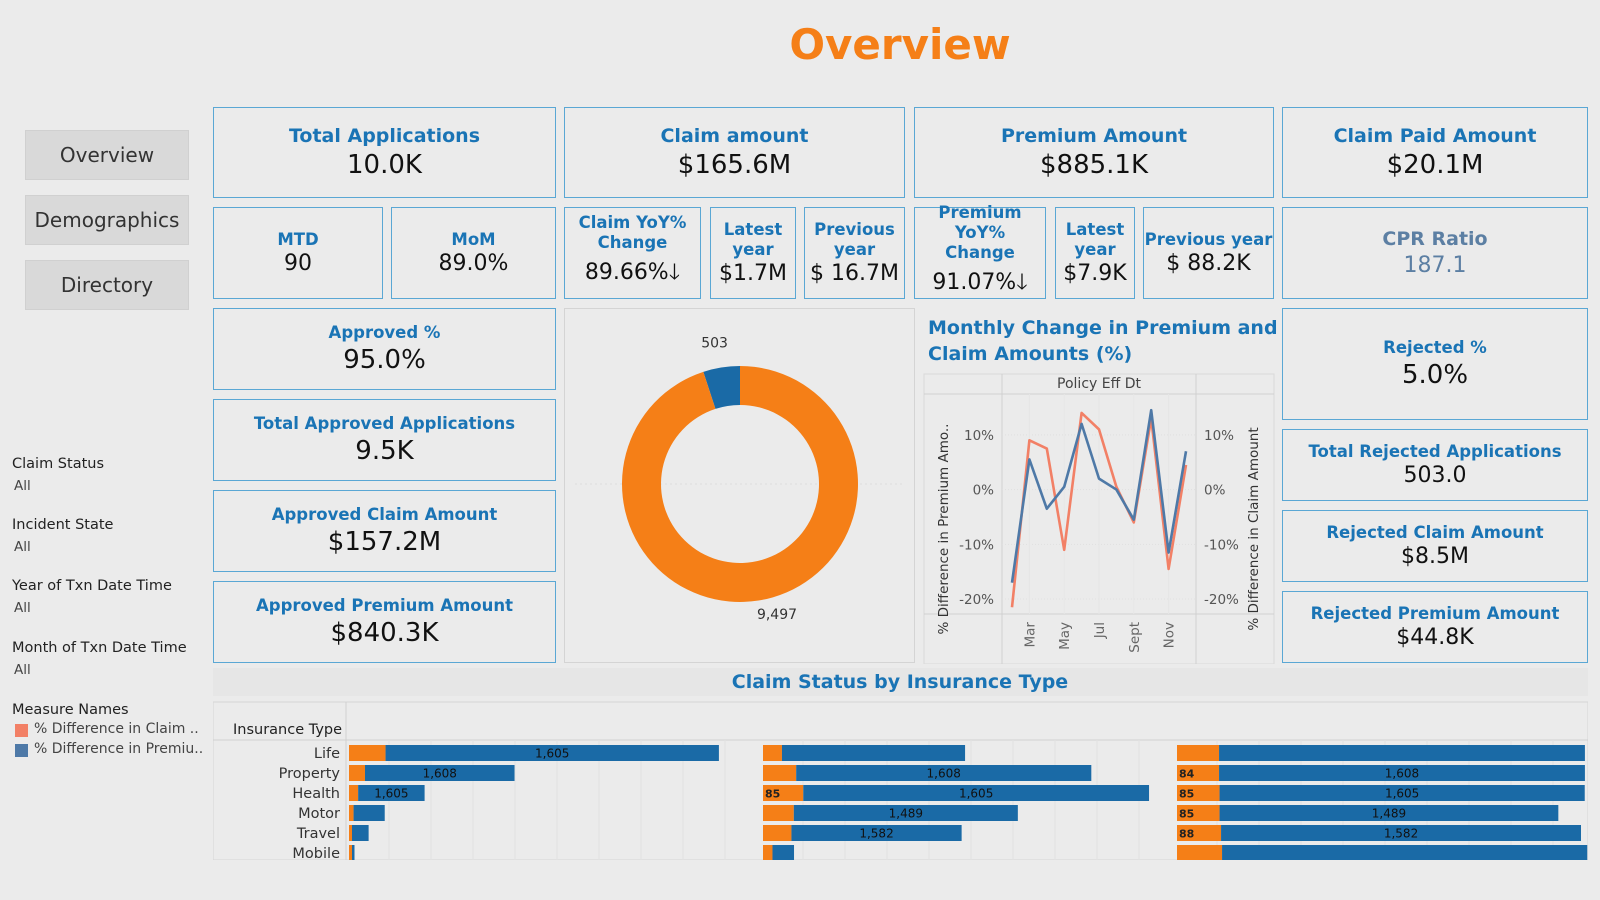  Describe the element at coordinates (1208, 264) in the screenshot. I see `kpi-value: $ 88.2K` at that location.